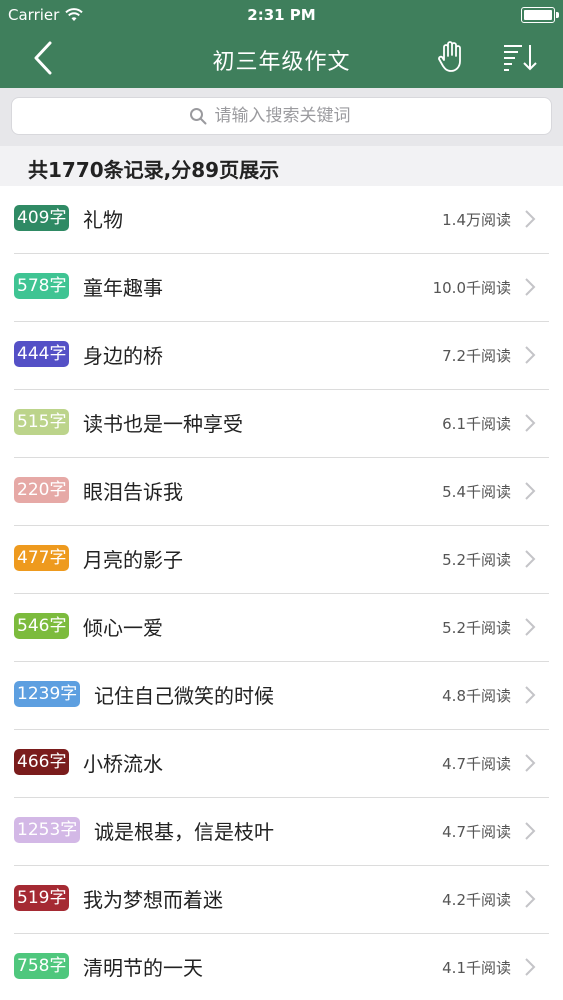  Describe the element at coordinates (42, 762) in the screenshot. I see `word-count-badge: 466字` at that location.